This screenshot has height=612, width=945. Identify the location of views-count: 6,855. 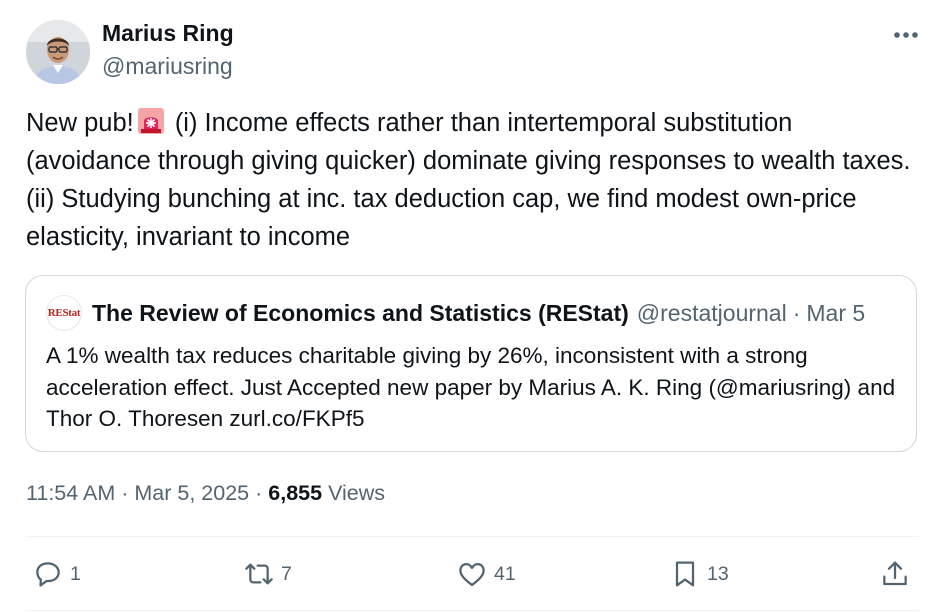
(295, 493).